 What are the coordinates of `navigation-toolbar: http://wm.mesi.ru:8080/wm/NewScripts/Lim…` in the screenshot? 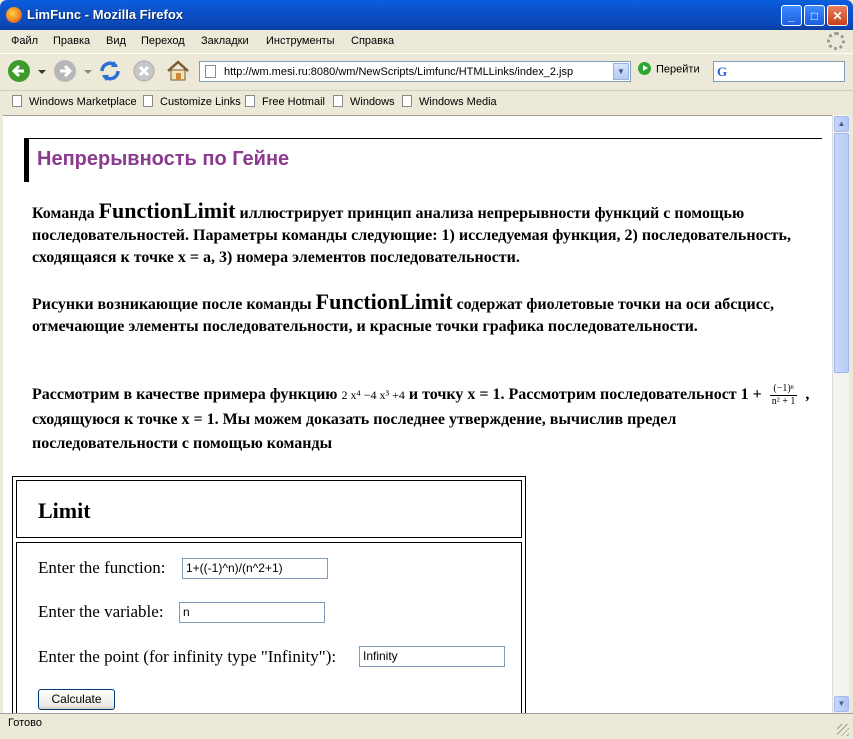 It's located at (426, 71).